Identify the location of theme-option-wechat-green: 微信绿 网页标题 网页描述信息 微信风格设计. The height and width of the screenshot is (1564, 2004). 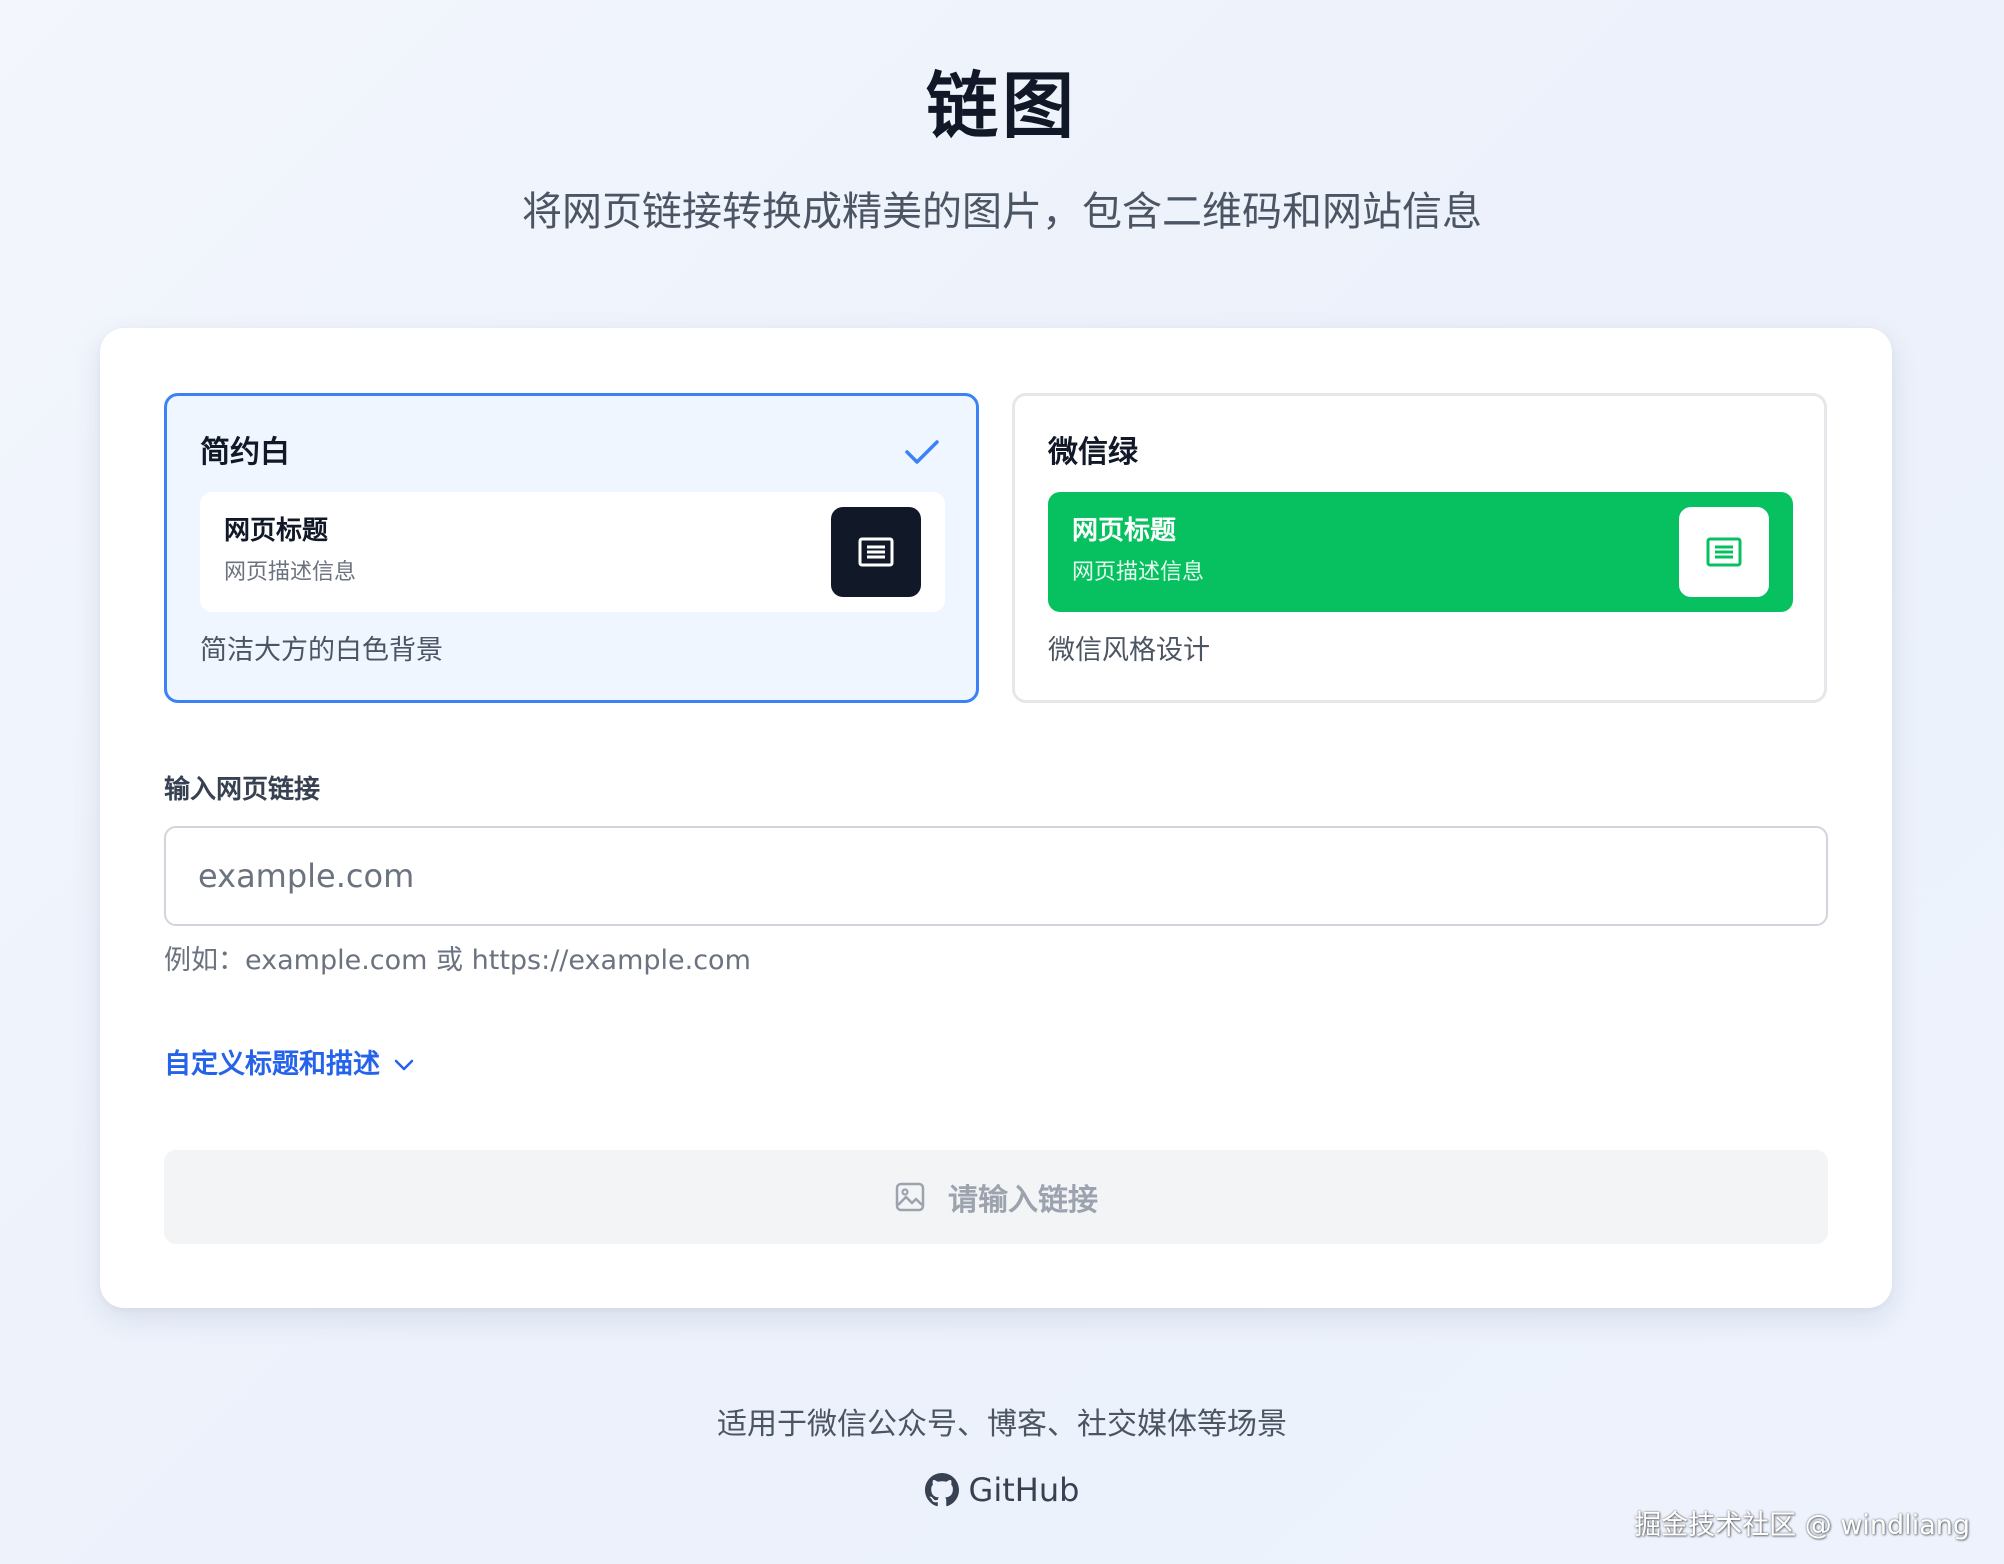
(1419, 548).